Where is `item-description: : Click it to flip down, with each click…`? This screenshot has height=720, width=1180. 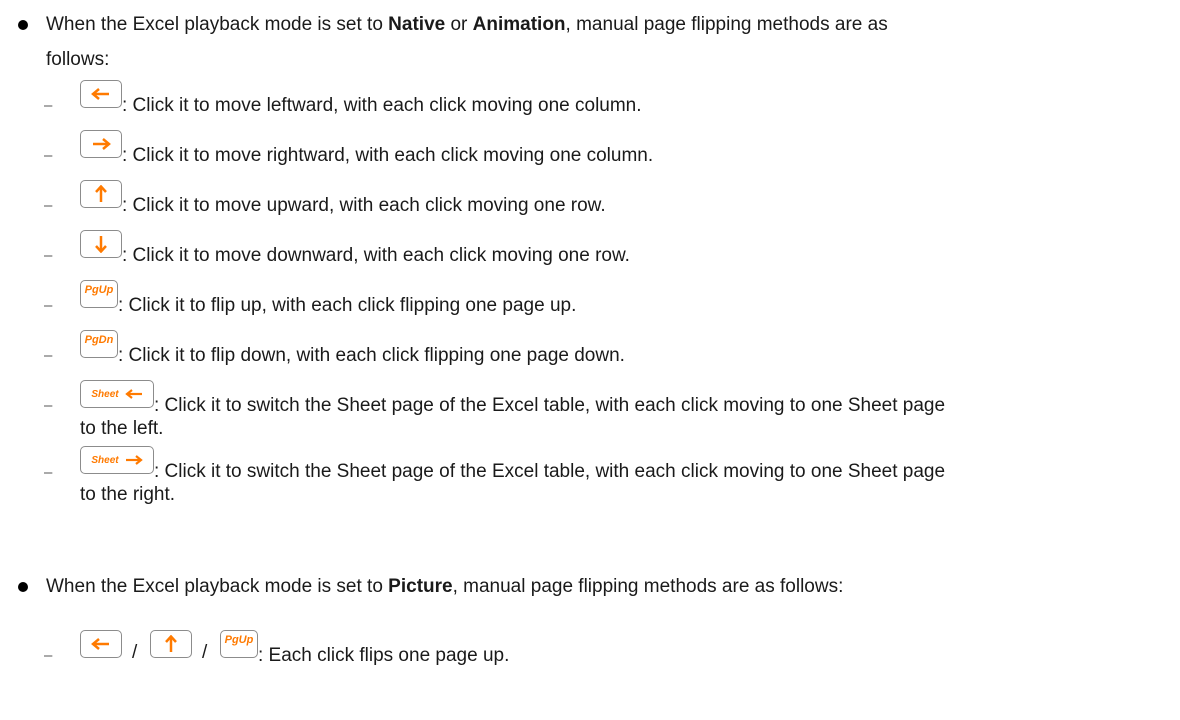 item-description: : Click it to flip down, with each click… is located at coordinates (371, 355).